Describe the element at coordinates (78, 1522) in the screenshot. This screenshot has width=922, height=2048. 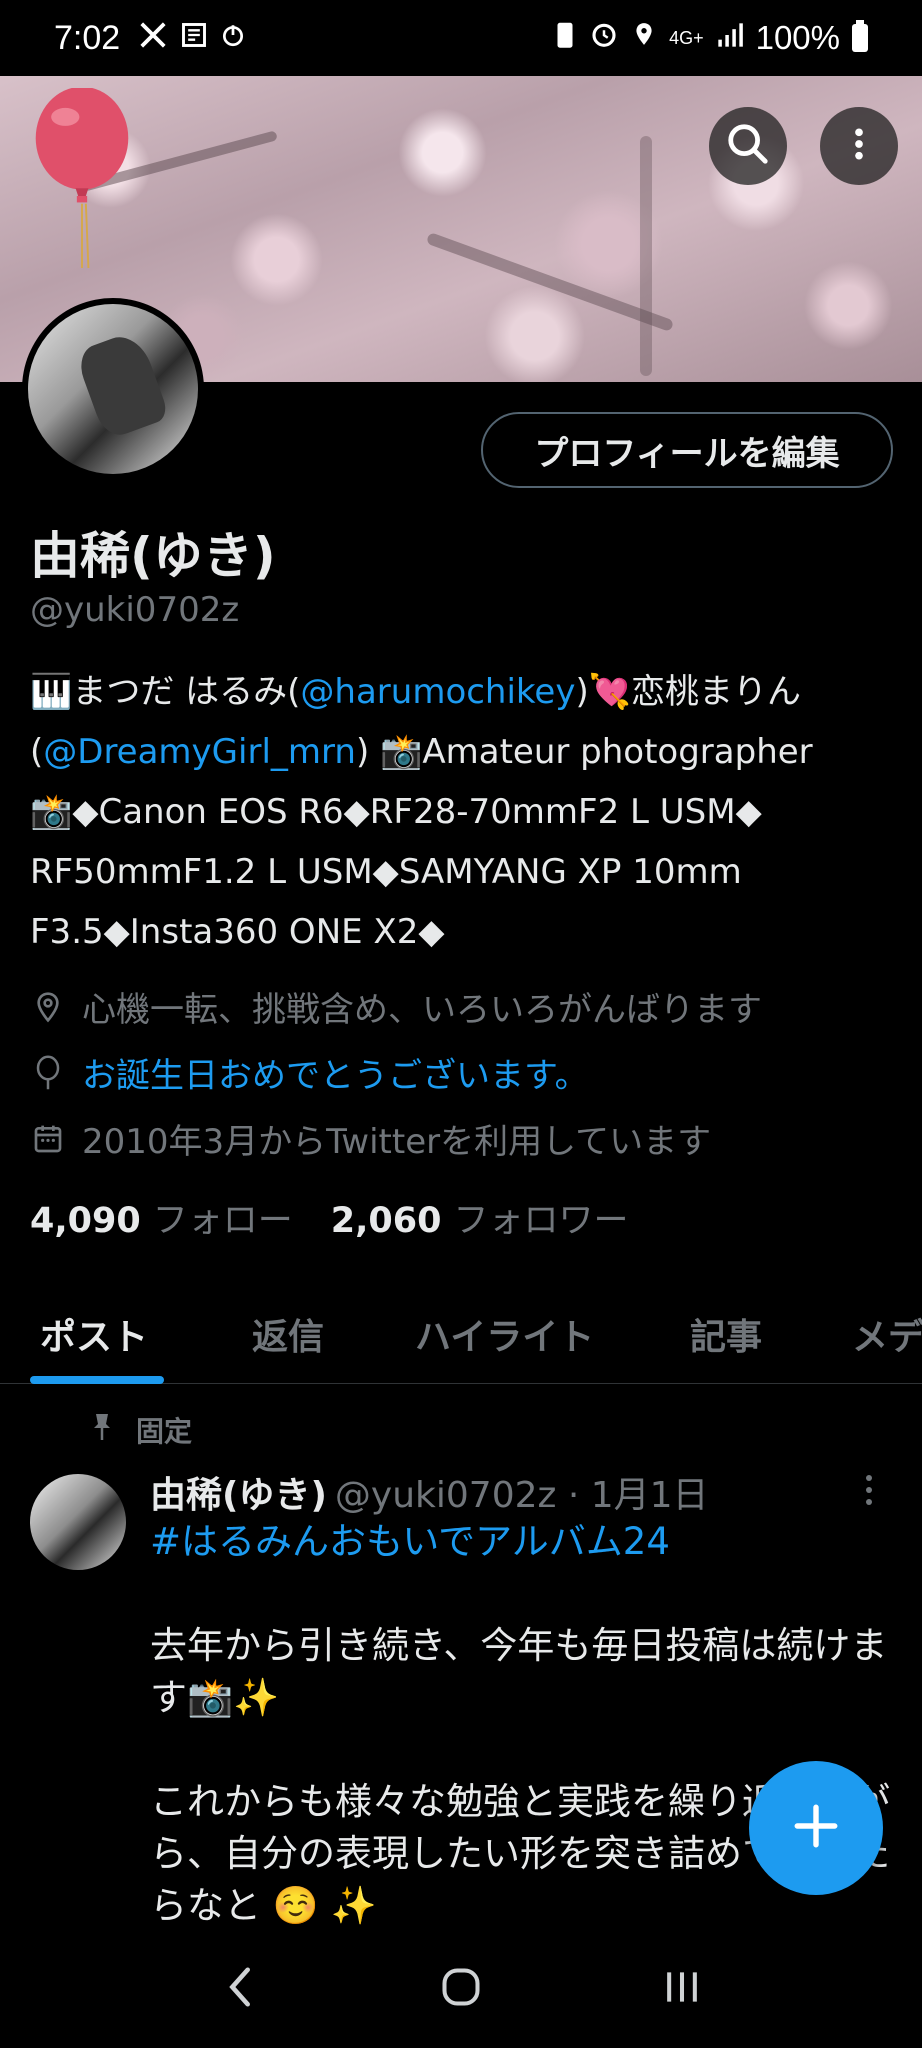
I see `post-author-avatar` at that location.